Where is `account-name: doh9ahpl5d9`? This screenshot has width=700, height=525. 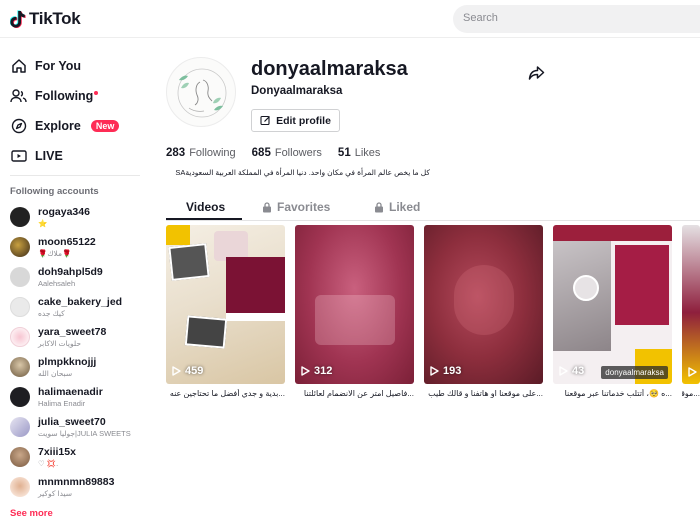 account-name: doh9ahpl5d9 is located at coordinates (70, 272).